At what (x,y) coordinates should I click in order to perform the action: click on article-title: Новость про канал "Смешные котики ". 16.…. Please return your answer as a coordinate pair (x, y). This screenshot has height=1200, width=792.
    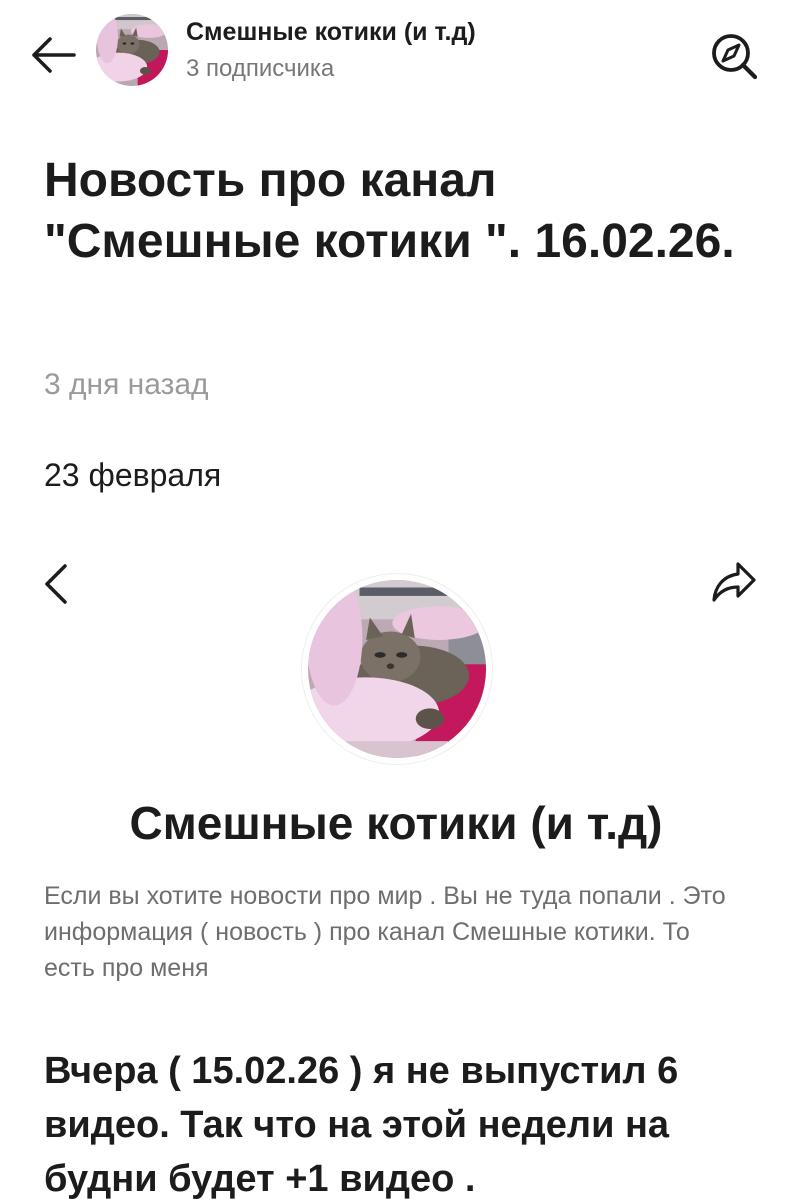
    Looking at the image, I should click on (389, 211).